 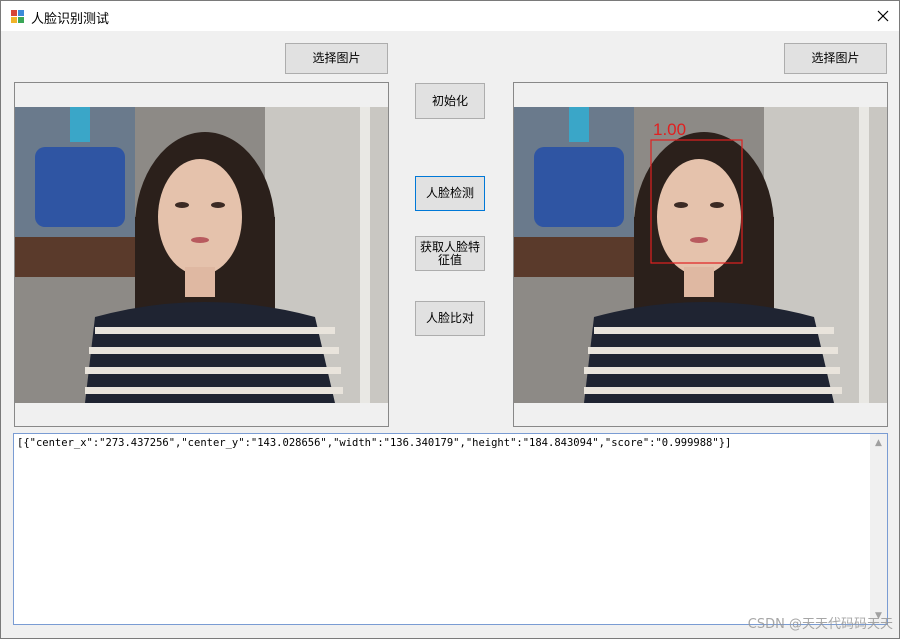 I want to click on close-button, so click(x=883, y=16).